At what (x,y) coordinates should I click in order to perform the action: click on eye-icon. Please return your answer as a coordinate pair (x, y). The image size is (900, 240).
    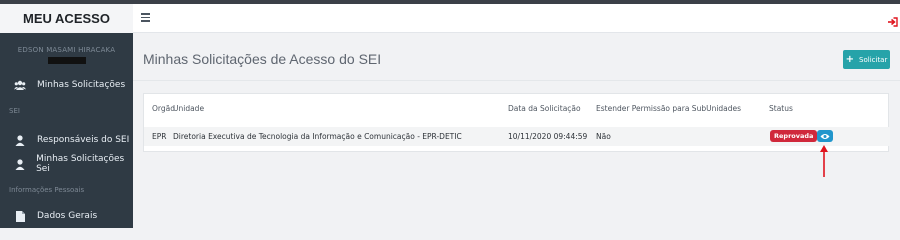
    Looking at the image, I should click on (825, 136).